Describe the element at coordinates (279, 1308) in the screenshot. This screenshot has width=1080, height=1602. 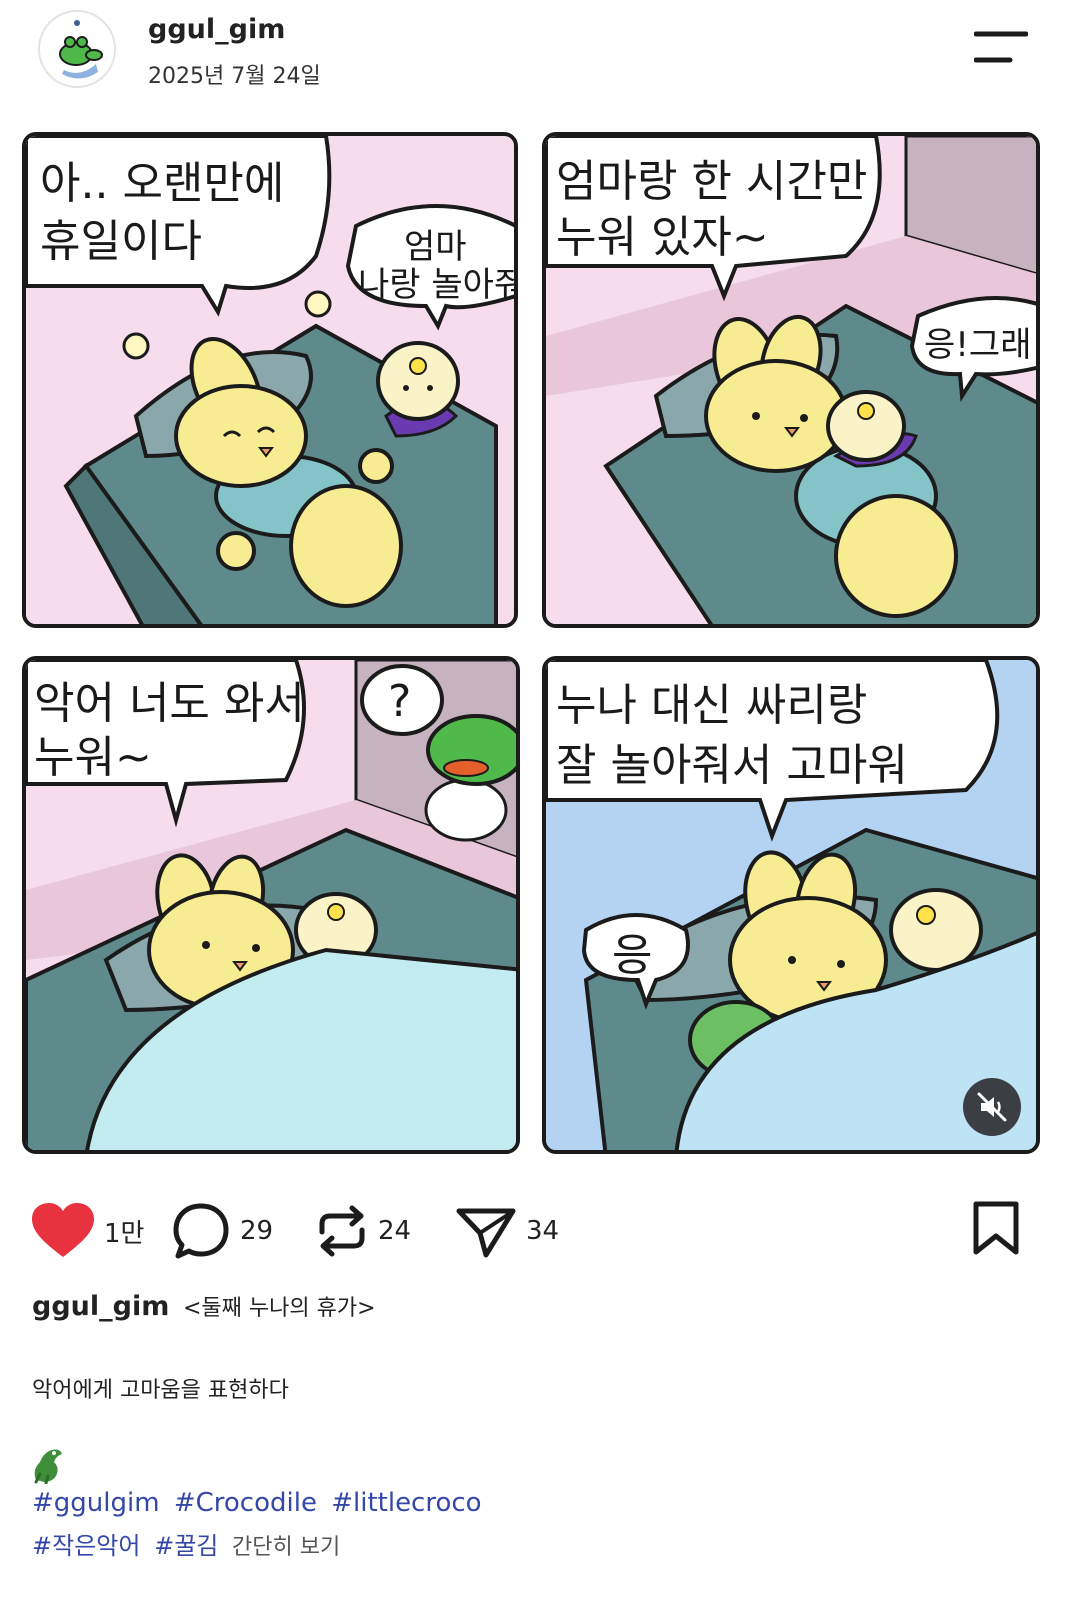
I see `caption-title: <둘째 누나의 휴가>` at that location.